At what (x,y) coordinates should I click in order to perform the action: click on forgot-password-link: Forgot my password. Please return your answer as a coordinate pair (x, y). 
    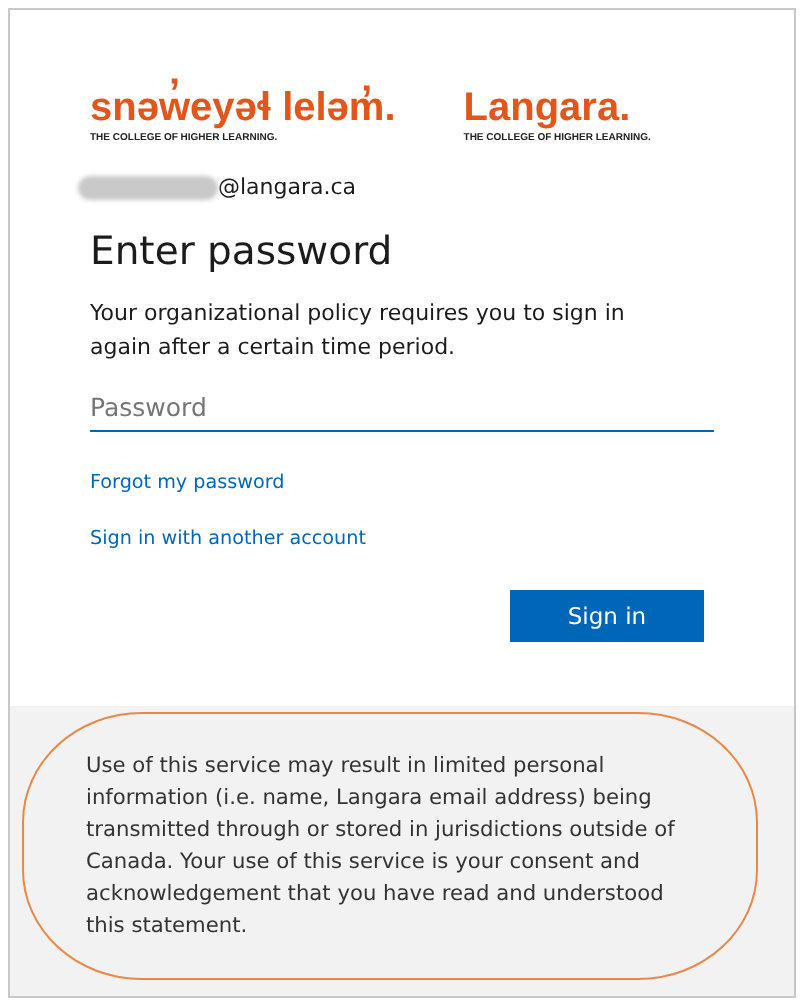
    Looking at the image, I should click on (187, 483).